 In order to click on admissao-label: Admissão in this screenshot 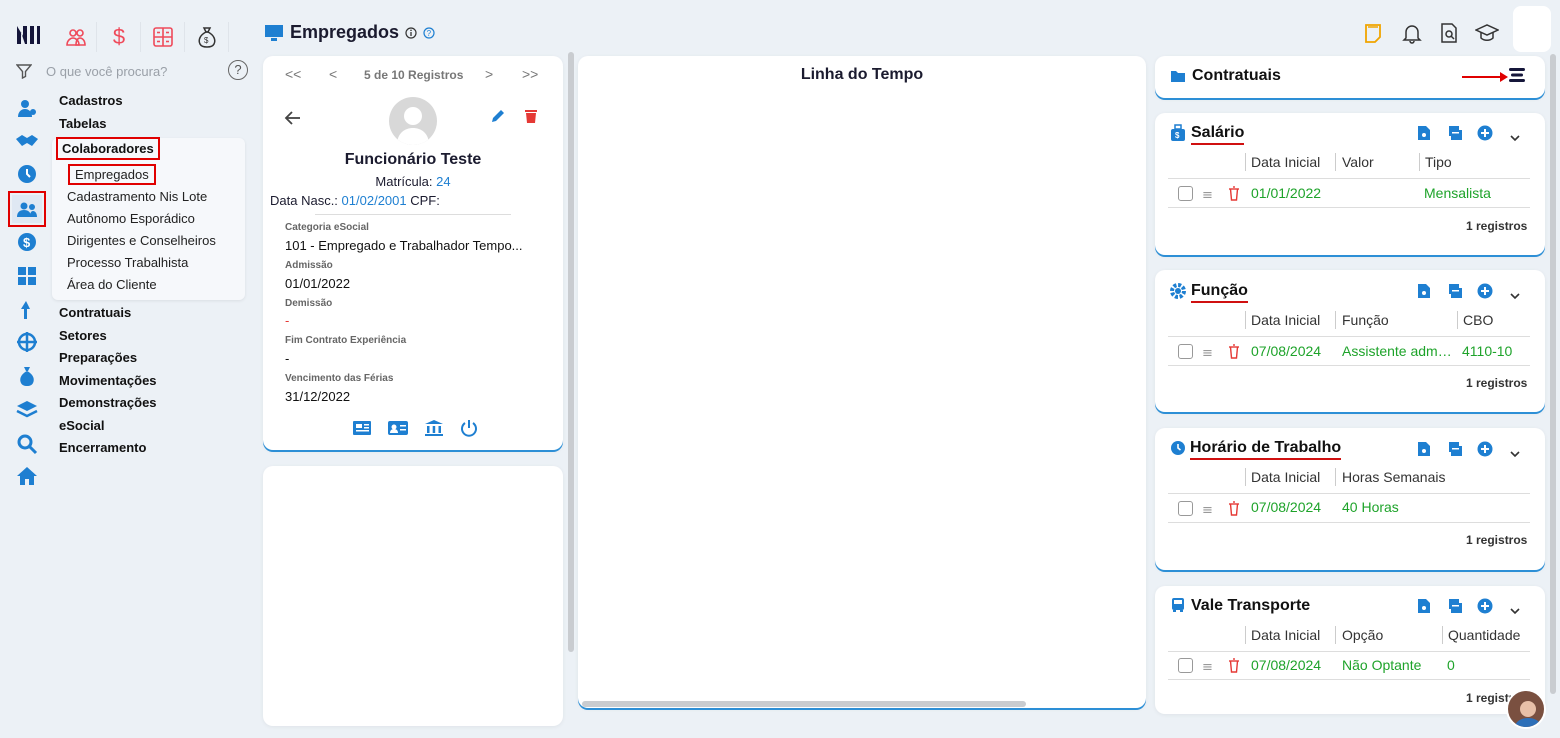, I will do `click(309, 265)`.